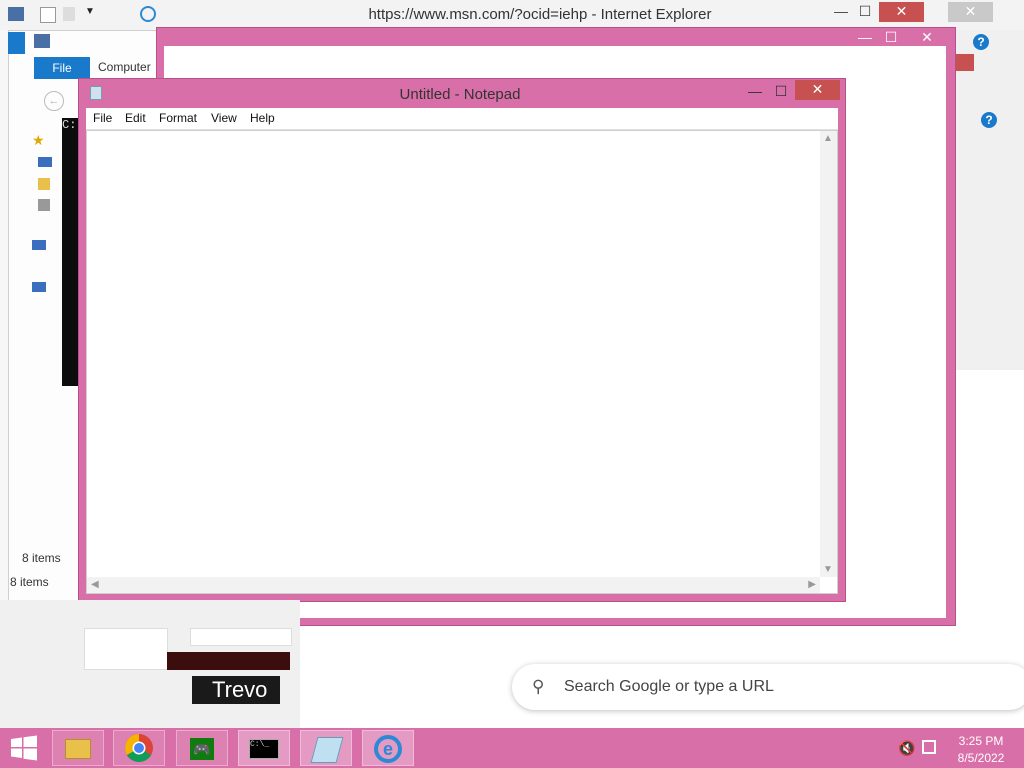  I want to click on file-explorer-icon, so click(78, 749).